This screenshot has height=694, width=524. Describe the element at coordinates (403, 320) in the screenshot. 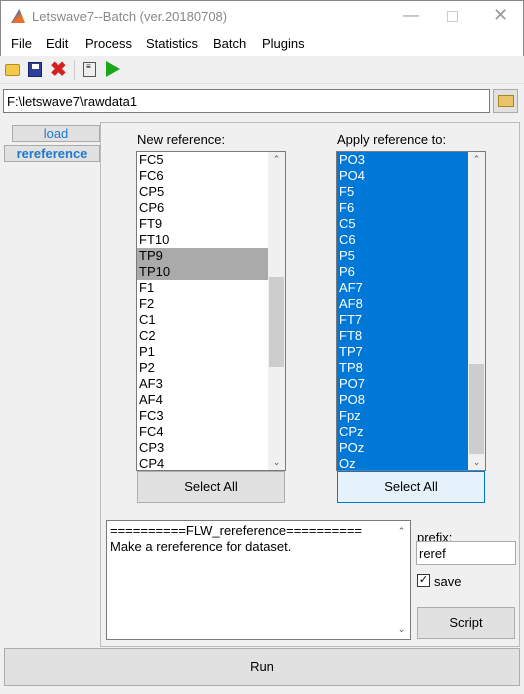

I see `list-item: FT7` at that location.